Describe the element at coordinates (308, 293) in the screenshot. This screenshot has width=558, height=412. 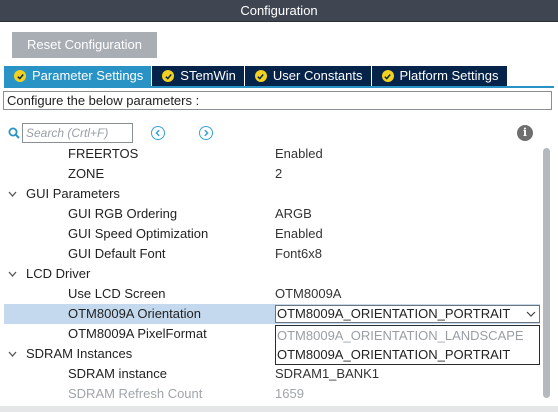
I see `param-value: OTM8009A` at that location.